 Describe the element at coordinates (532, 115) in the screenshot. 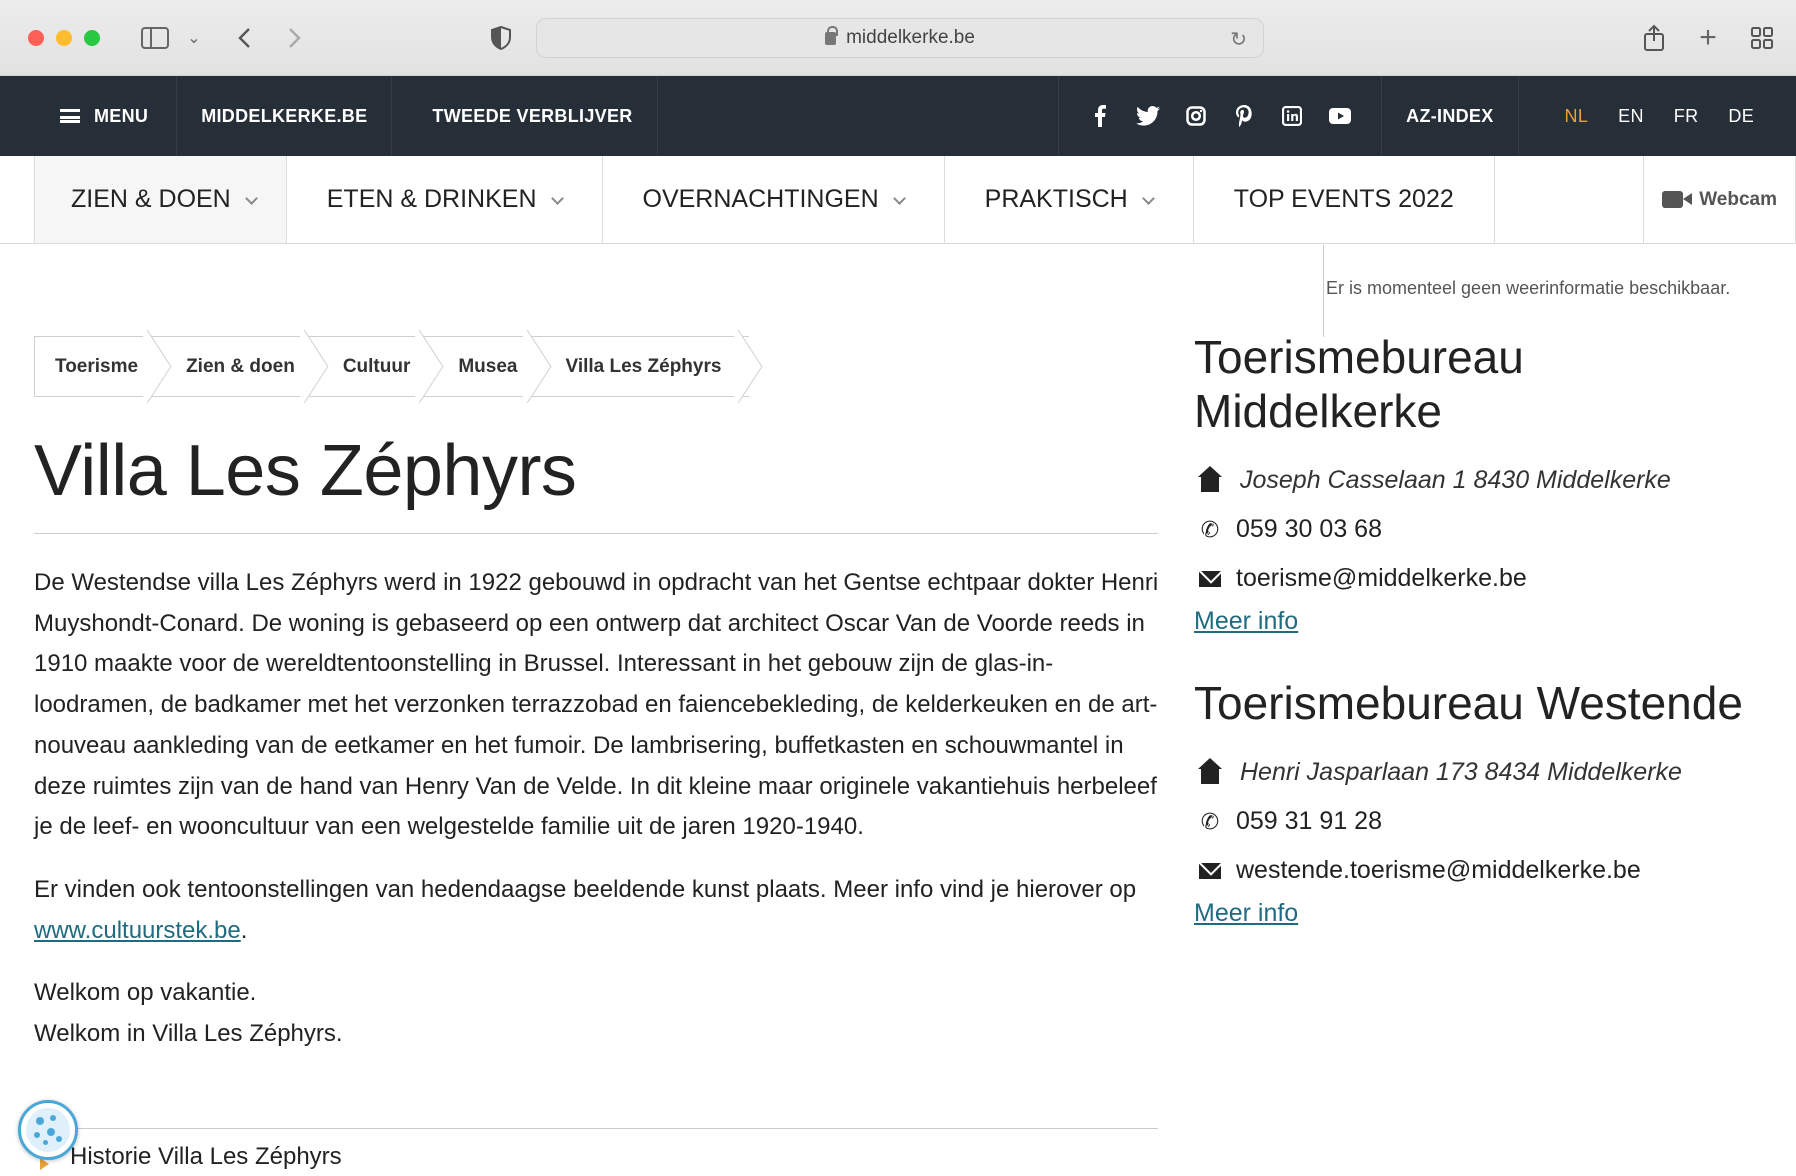

I see `second-home-label: TWEEDE VERBLIJVER` at that location.